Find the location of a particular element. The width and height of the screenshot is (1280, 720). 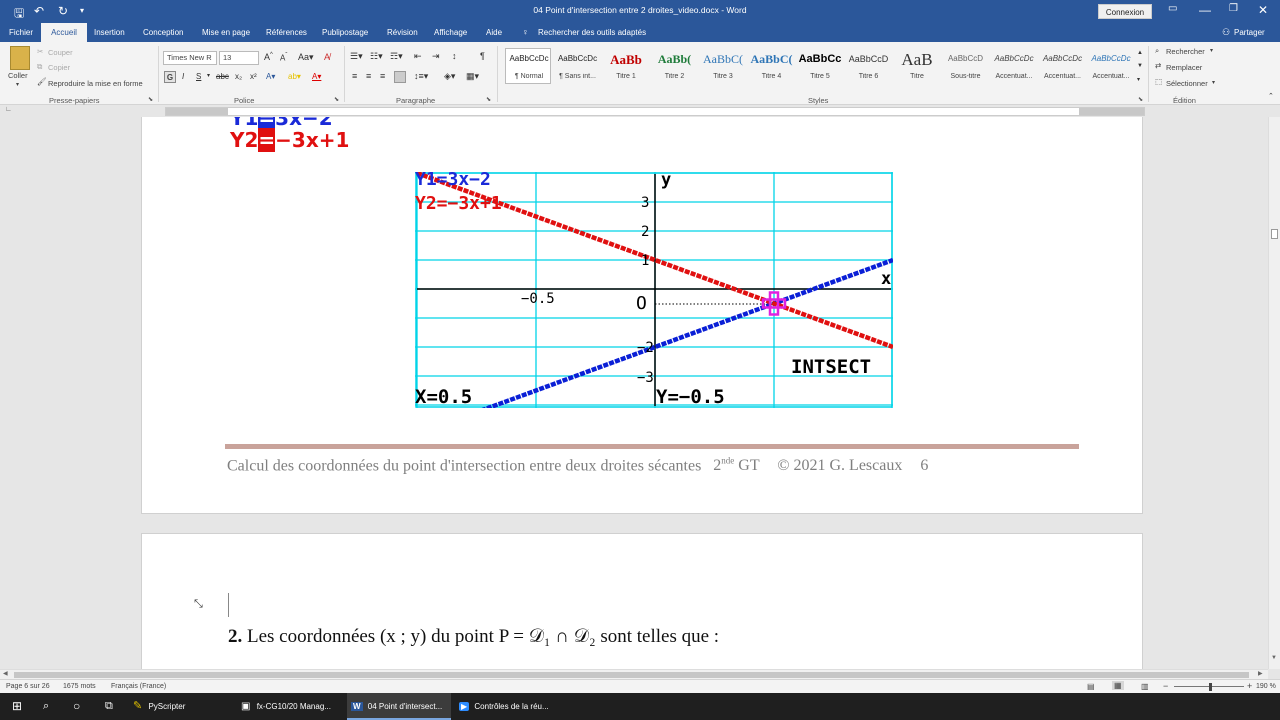

tab-aide: Aide is located at coordinates (494, 32).